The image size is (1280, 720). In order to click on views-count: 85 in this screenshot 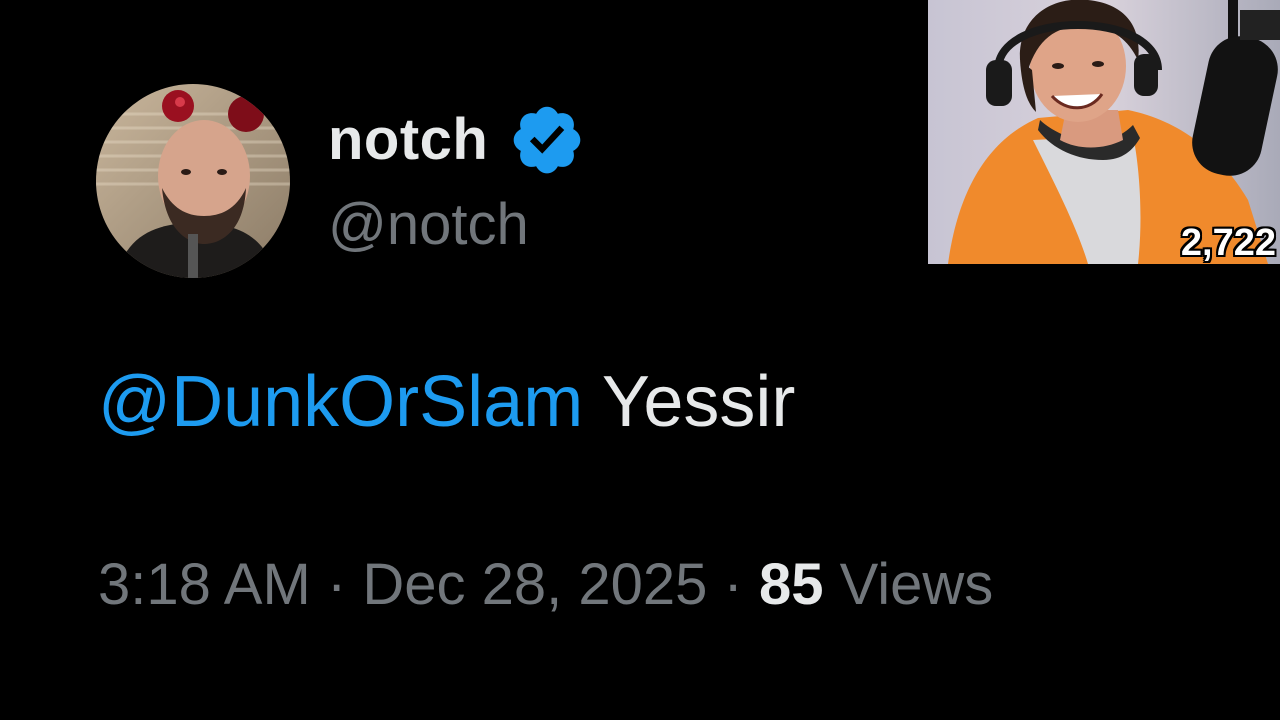, I will do `click(791, 584)`.